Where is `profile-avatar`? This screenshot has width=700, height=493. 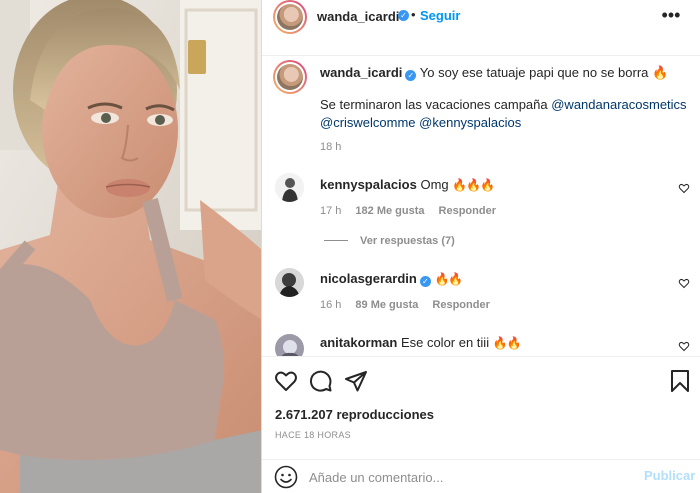 profile-avatar is located at coordinates (290, 17).